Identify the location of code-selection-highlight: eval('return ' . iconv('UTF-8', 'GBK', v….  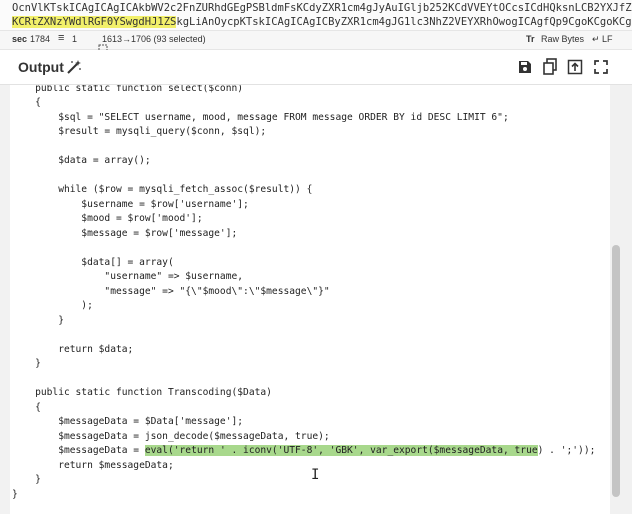
(341, 450).